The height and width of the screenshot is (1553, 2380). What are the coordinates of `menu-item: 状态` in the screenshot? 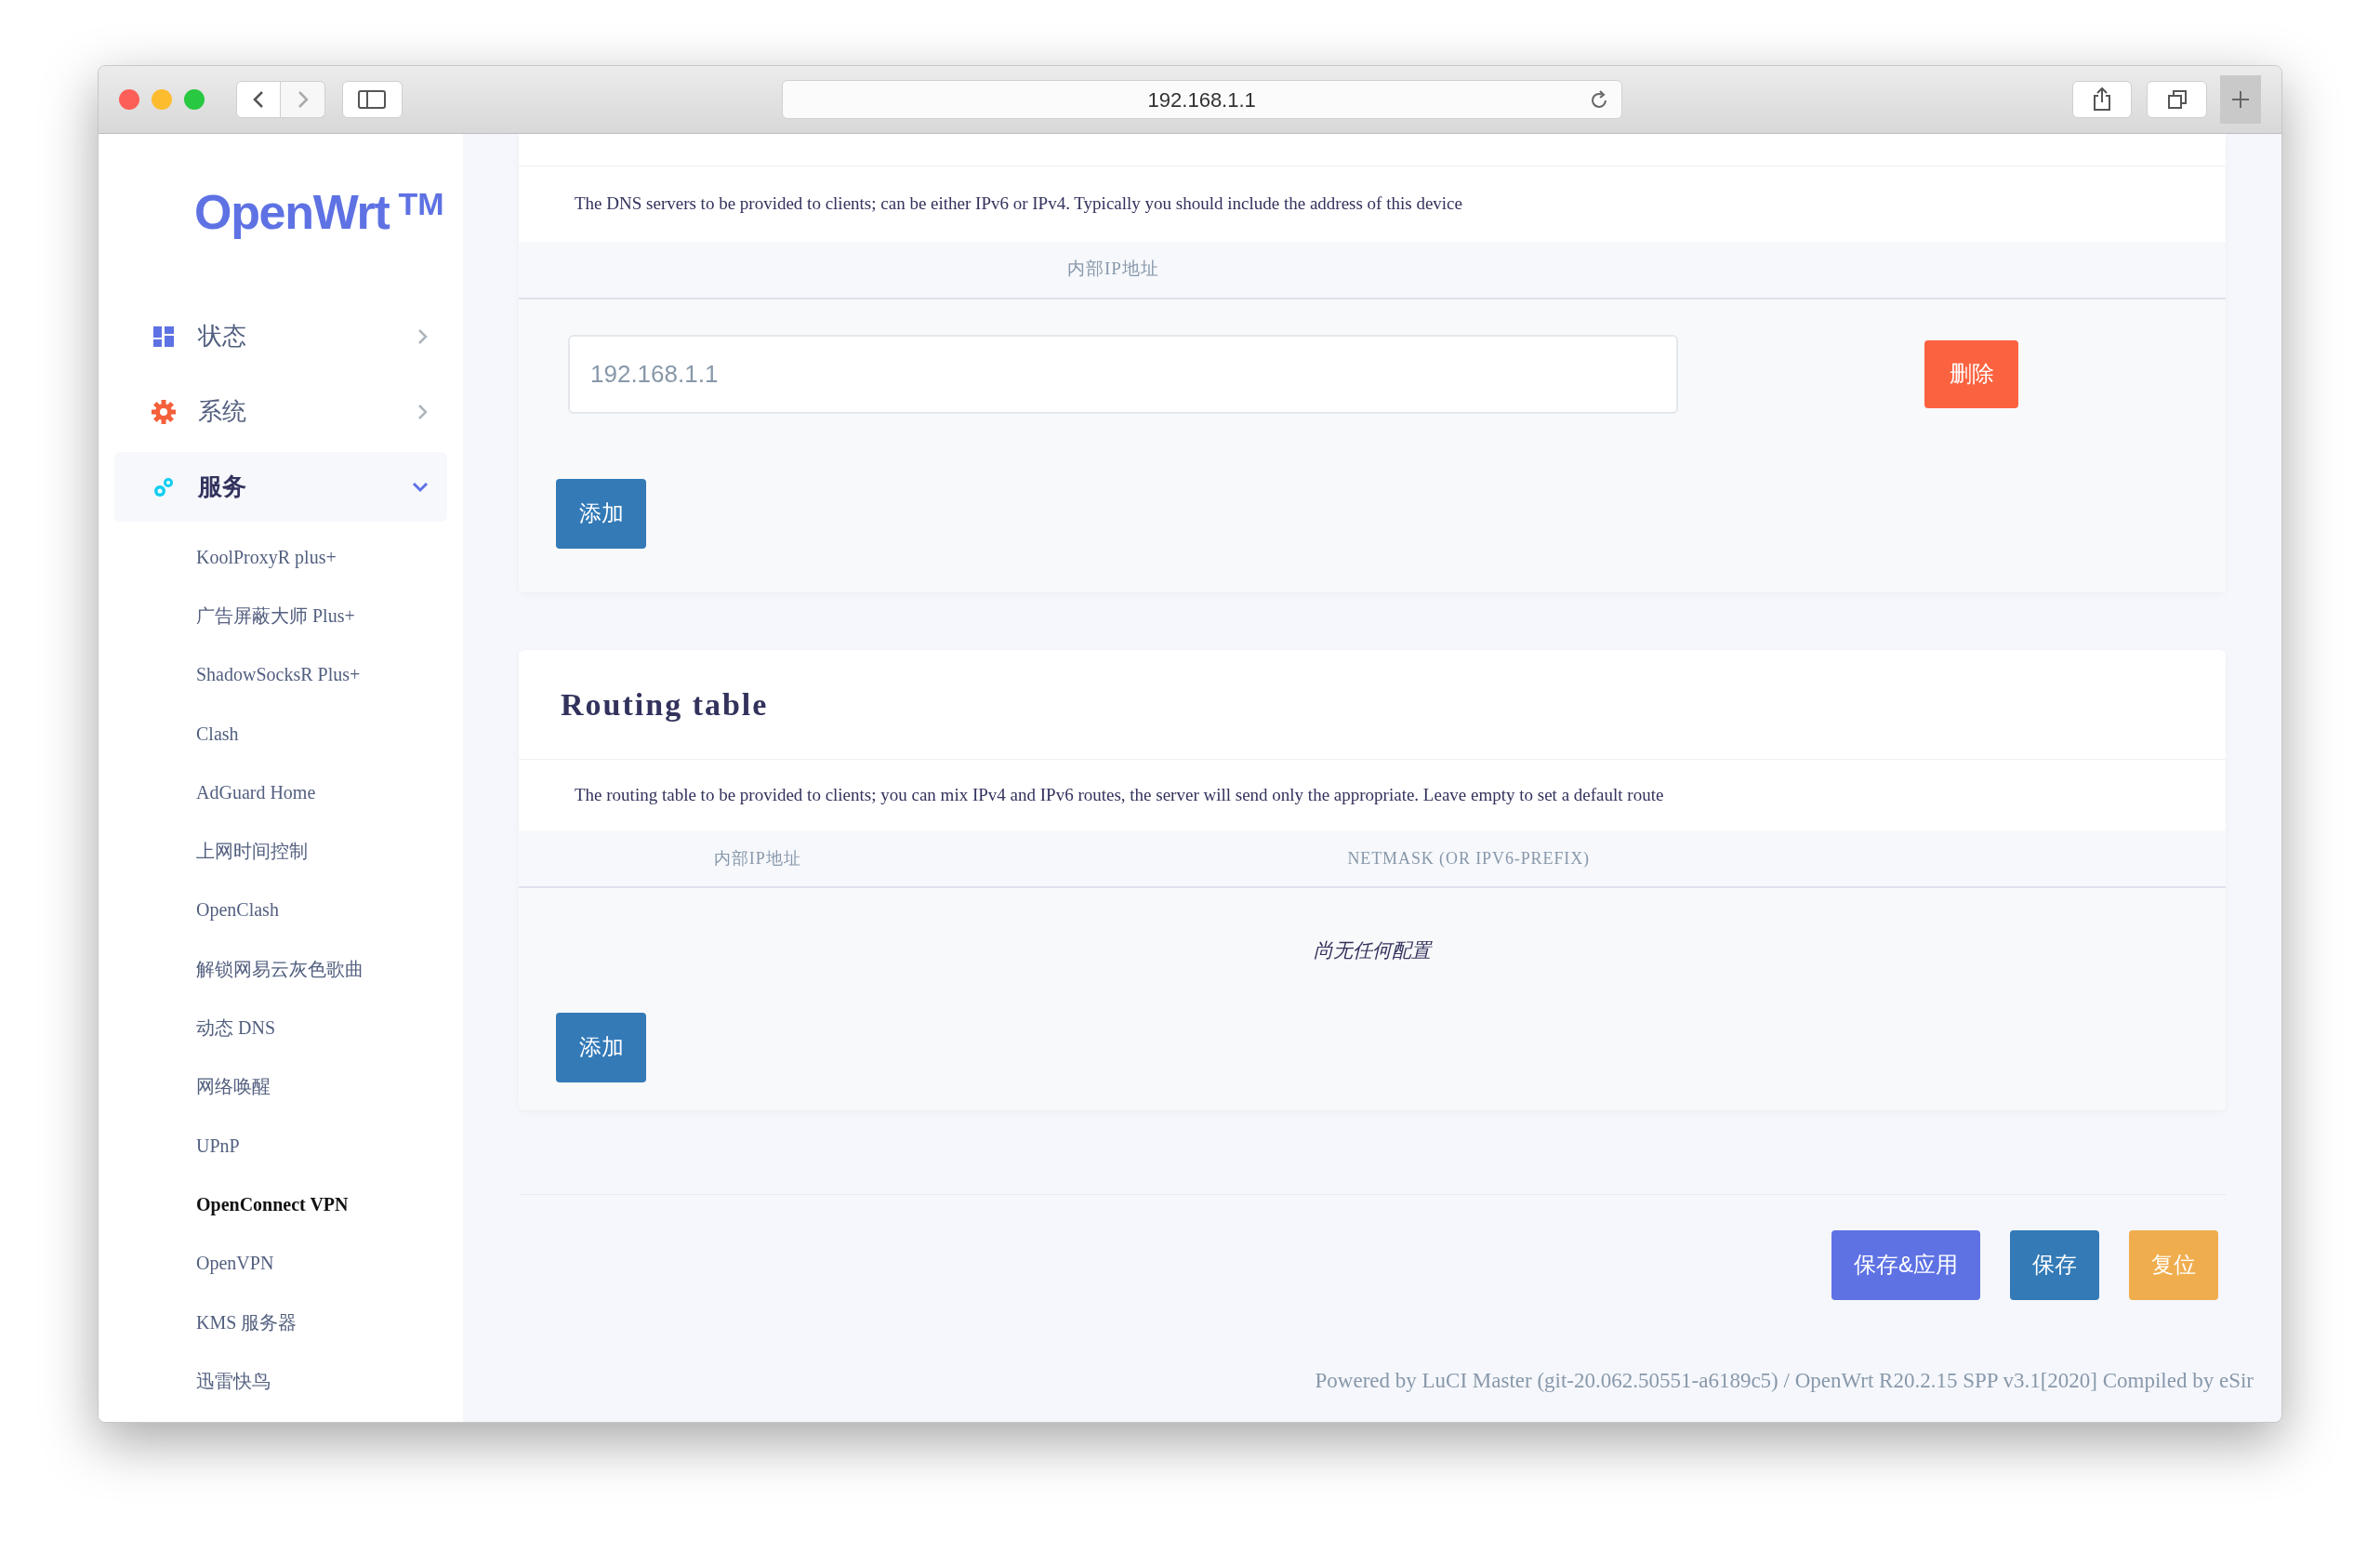 It's located at (280, 336).